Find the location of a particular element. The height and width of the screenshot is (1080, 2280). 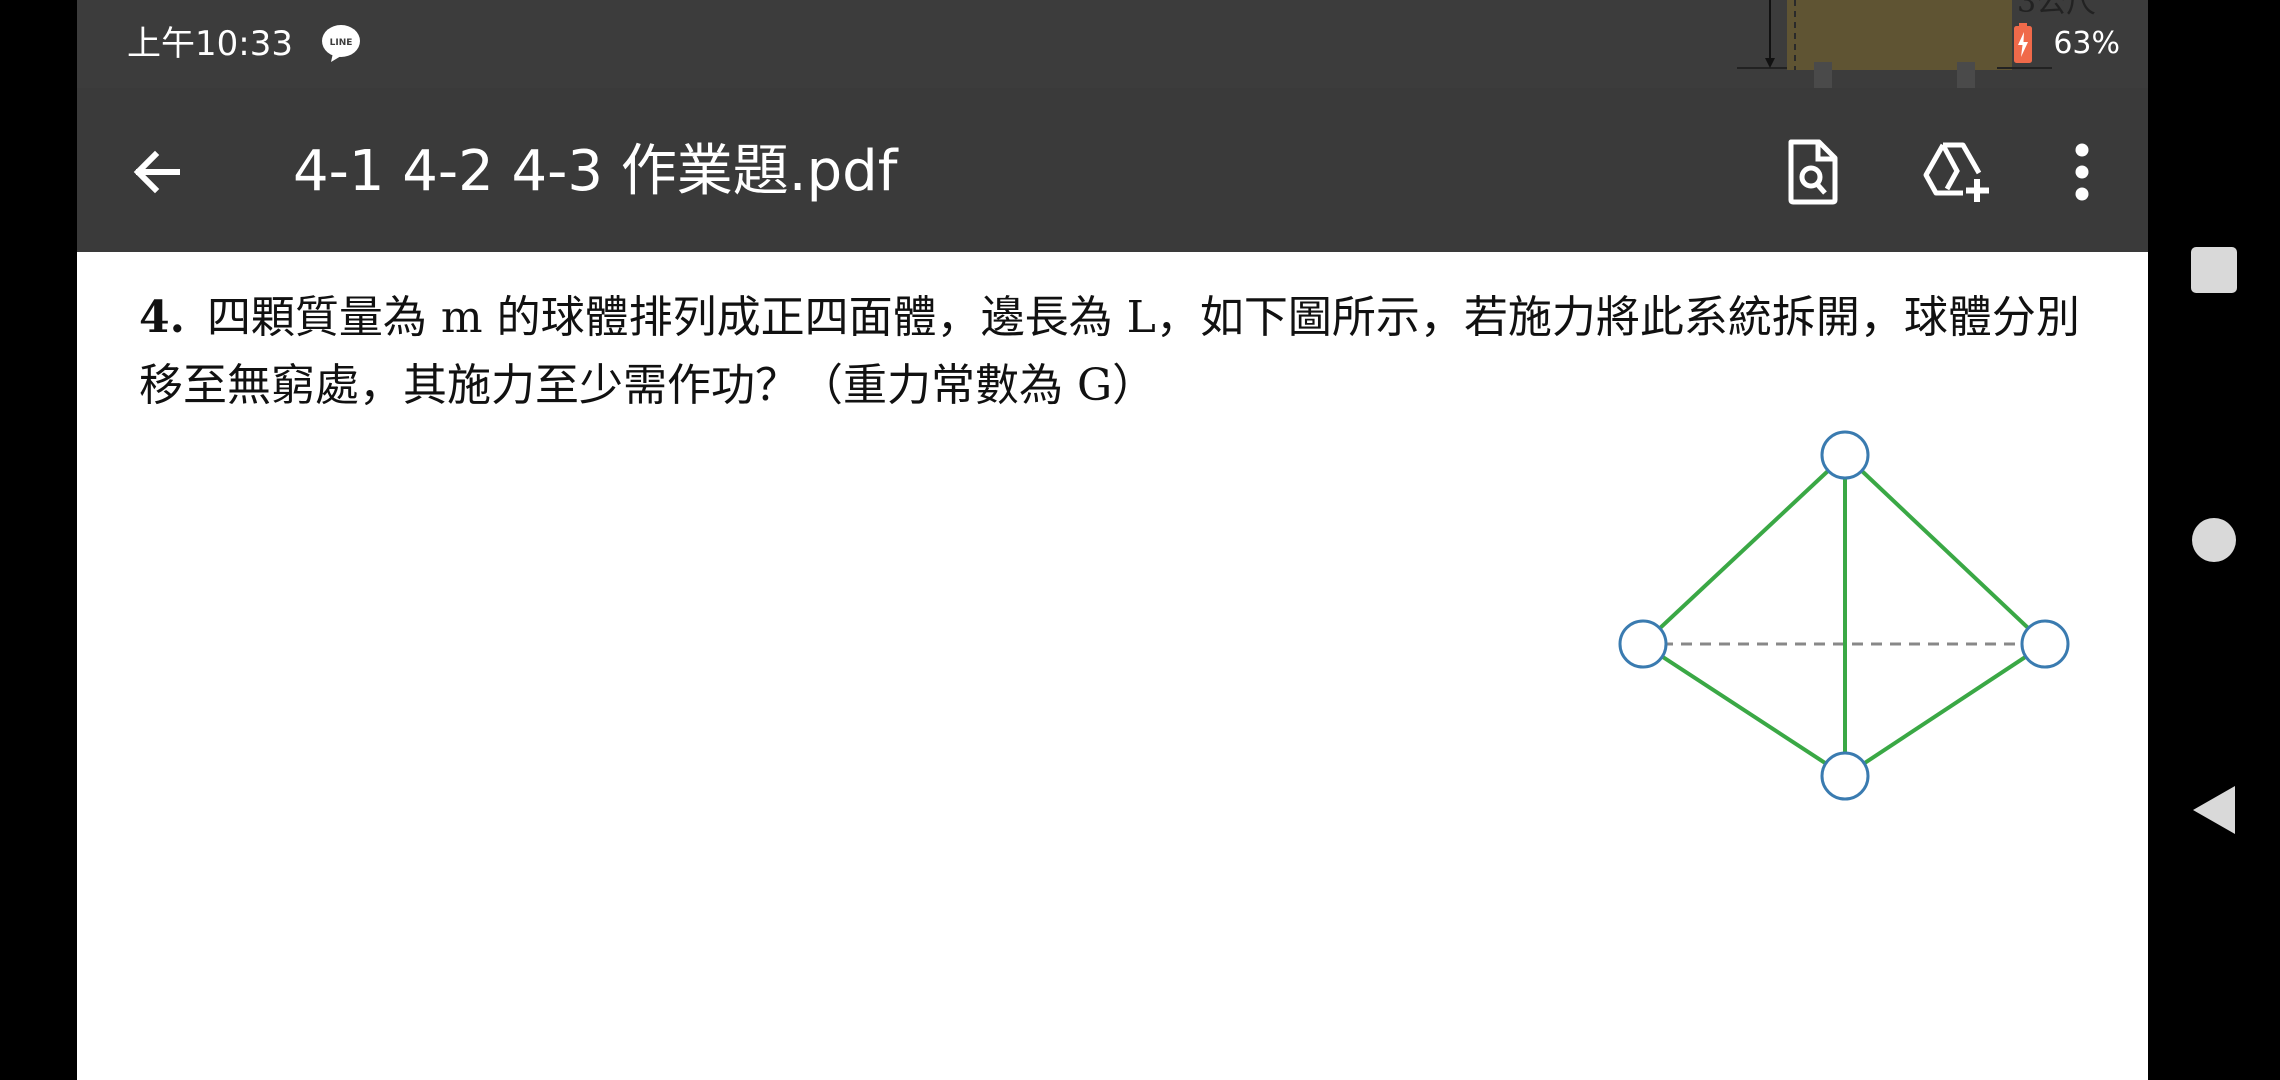

document-title: 4-1 4-2 4-3 作業題.pdf is located at coordinates (595, 171).